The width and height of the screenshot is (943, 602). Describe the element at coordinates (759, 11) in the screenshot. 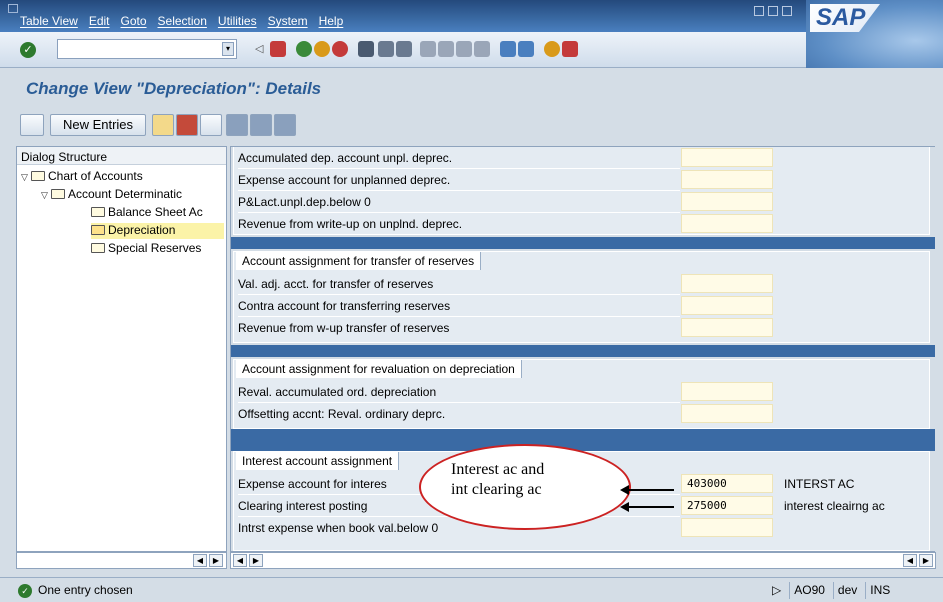

I see `minimize-icon` at that location.